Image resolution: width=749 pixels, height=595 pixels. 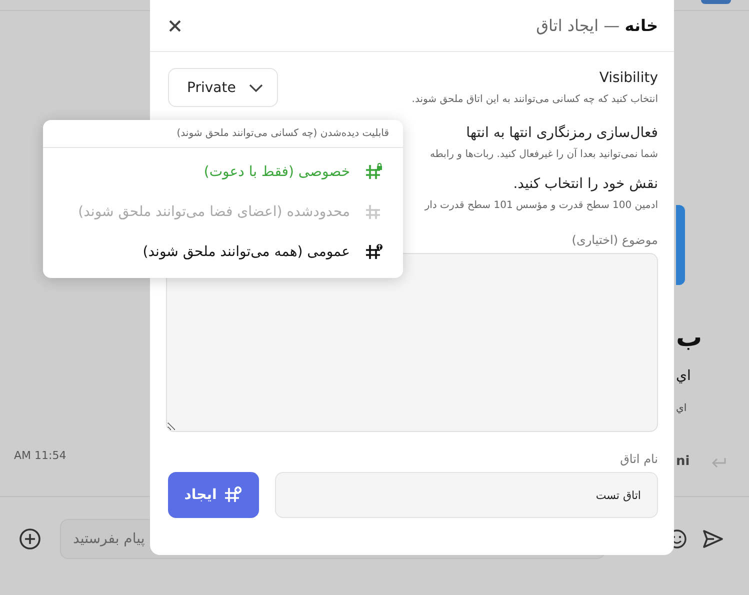 I want to click on room-name-field: اتاق تست, so click(x=466, y=495).